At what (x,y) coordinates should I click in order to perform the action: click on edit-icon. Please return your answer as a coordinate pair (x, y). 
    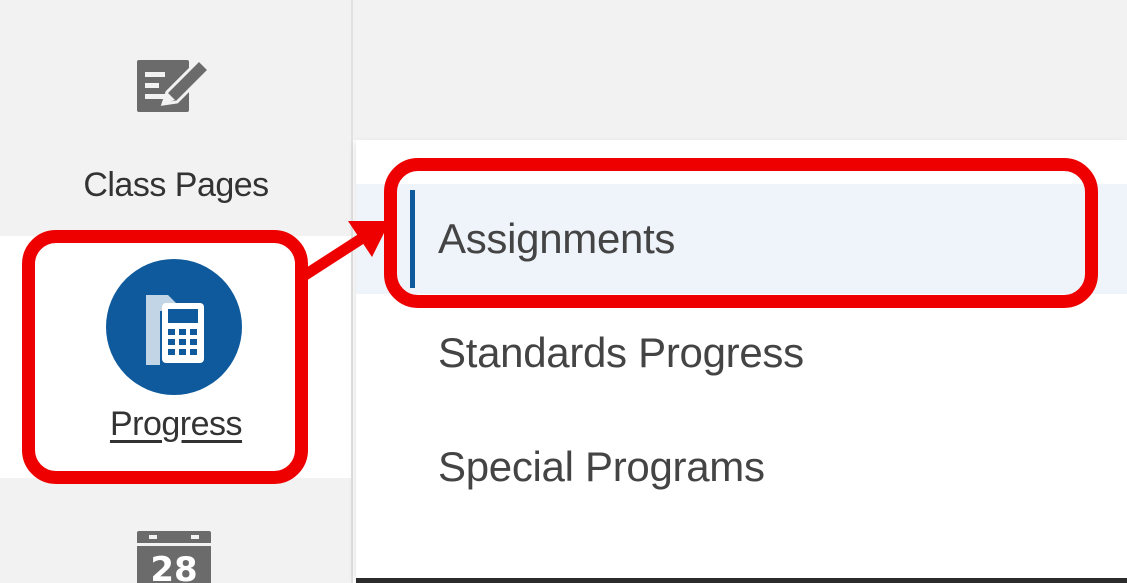
    Looking at the image, I should click on (174, 84).